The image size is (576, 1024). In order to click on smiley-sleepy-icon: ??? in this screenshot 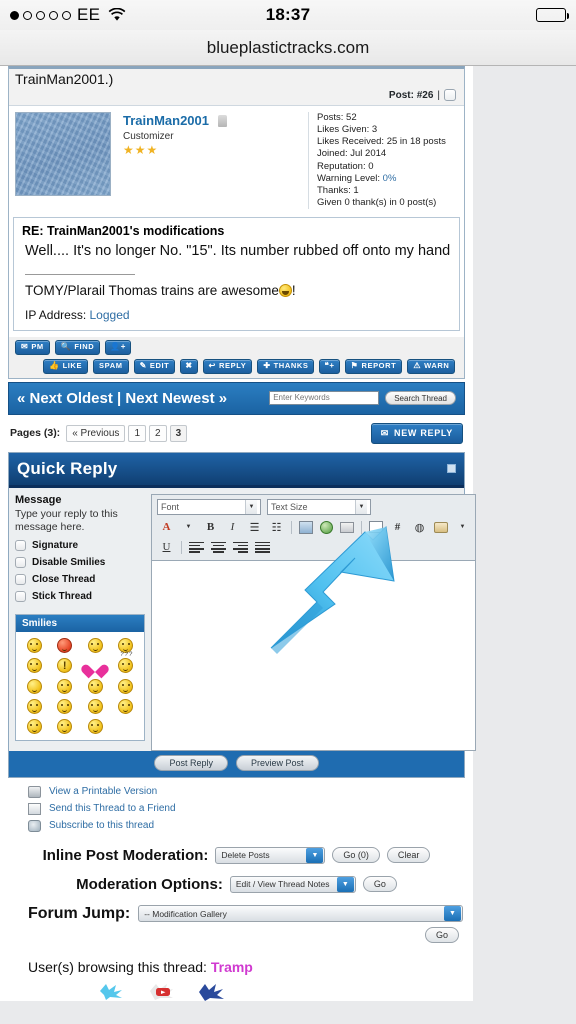, I will do `click(126, 662)`.